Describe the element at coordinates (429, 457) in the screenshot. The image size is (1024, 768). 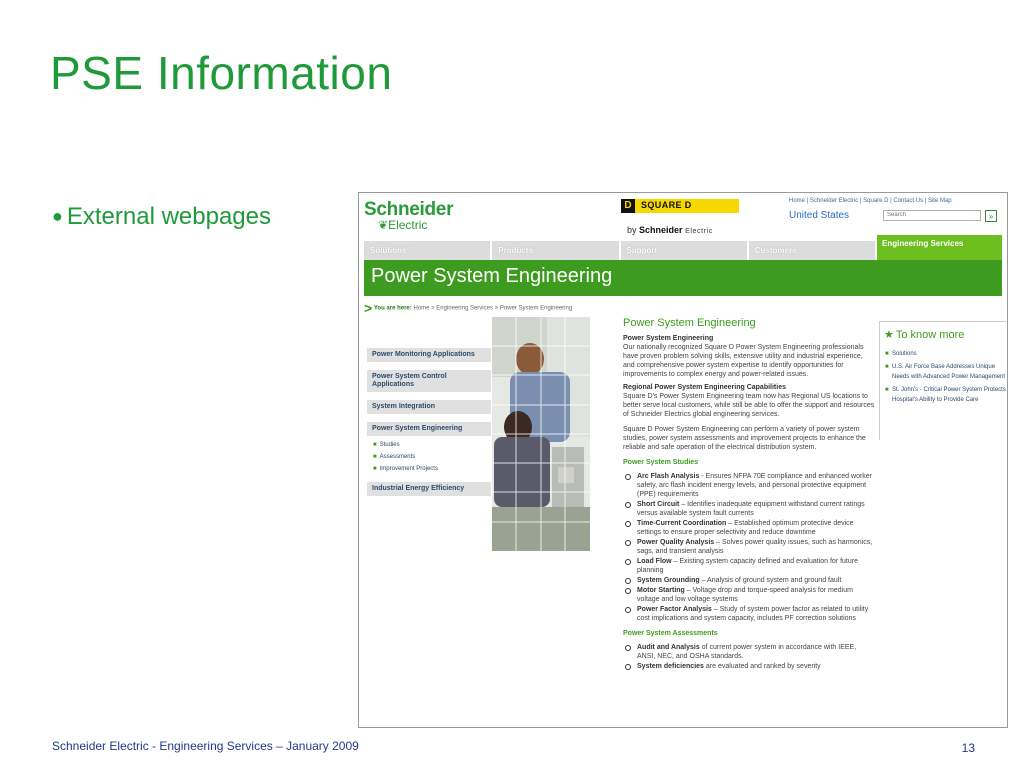
I see `submenu-assessments: ■ Assessments` at that location.